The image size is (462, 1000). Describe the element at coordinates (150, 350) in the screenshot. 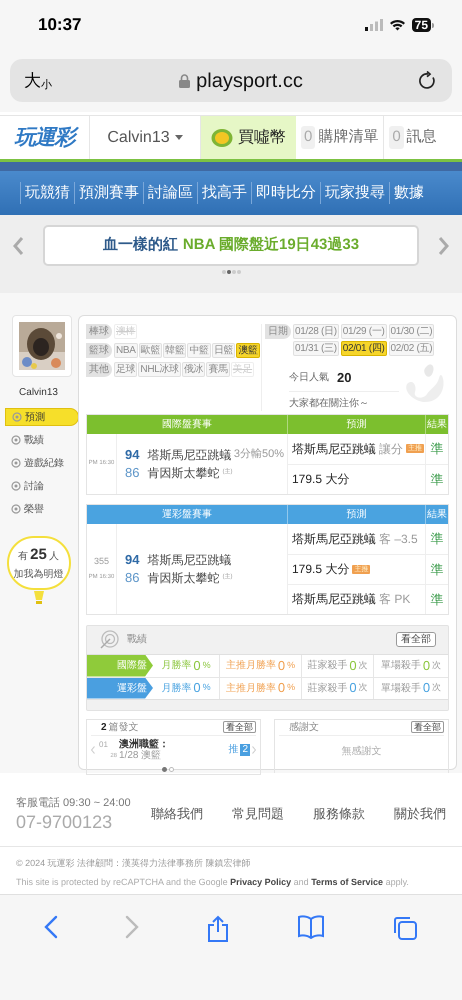

I see `filter-chip: 歐籃` at that location.